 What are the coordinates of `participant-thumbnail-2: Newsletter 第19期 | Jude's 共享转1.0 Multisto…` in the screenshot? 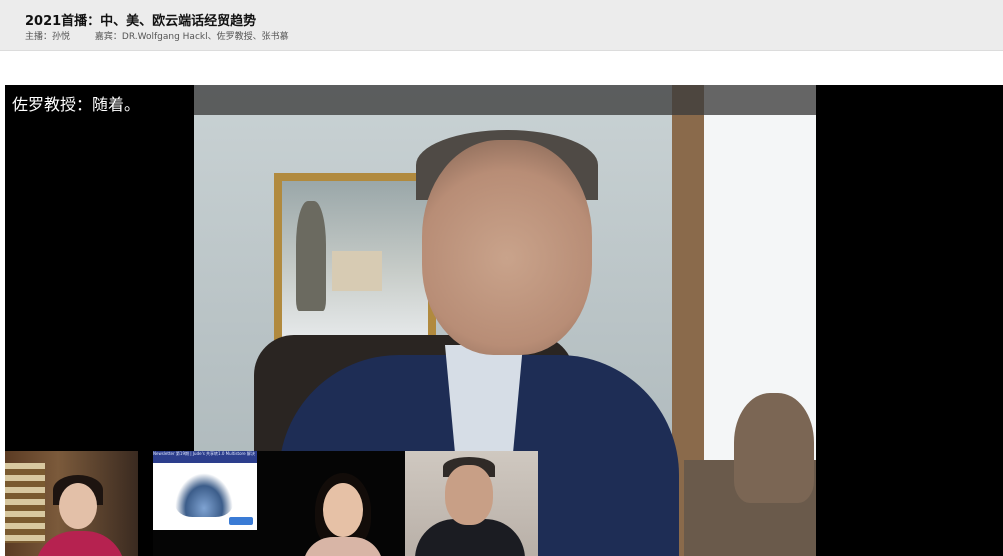 It's located at (279, 503).